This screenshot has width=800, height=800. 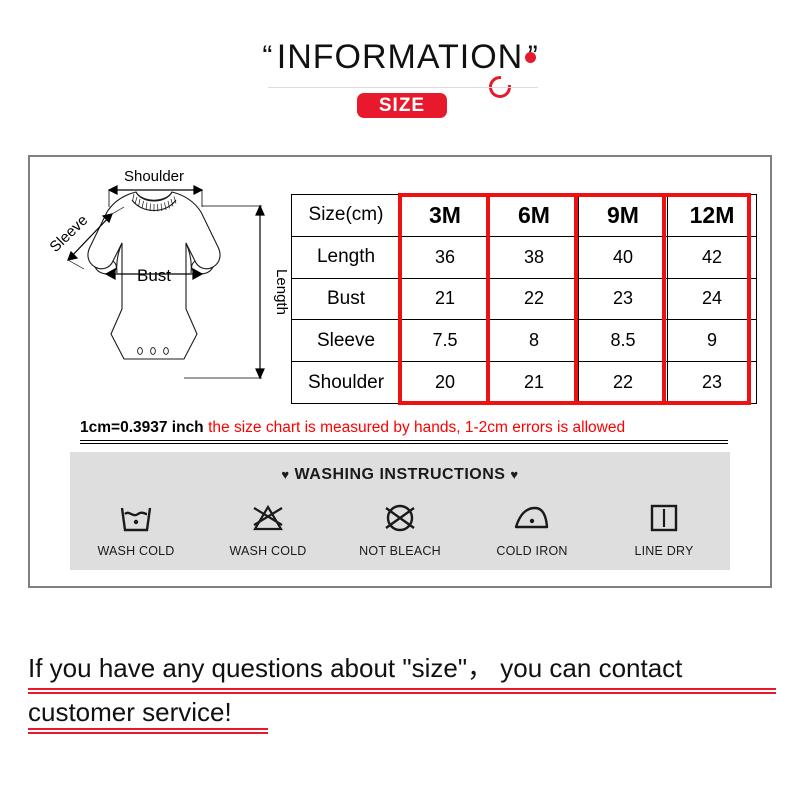 What do you see at coordinates (148, 733) in the screenshot?
I see `contact-underline-2b` at bounding box center [148, 733].